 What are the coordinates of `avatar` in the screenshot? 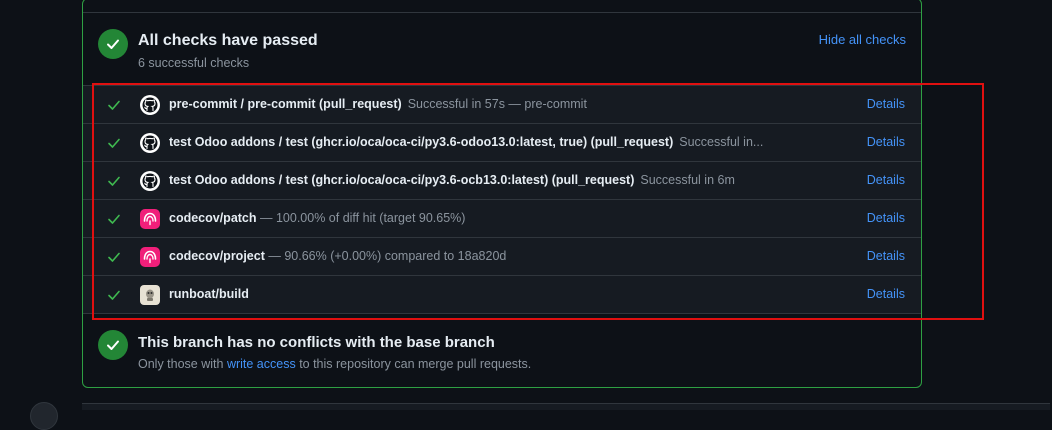 It's located at (44, 416).